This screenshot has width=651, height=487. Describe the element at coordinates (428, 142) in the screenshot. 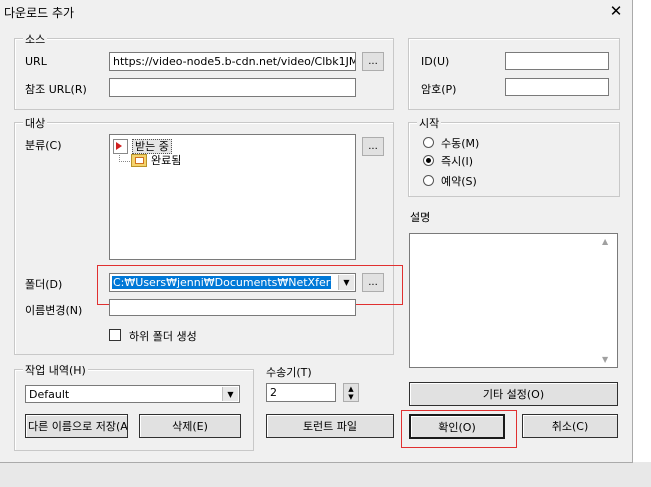

I see `start-manual-radio` at that location.